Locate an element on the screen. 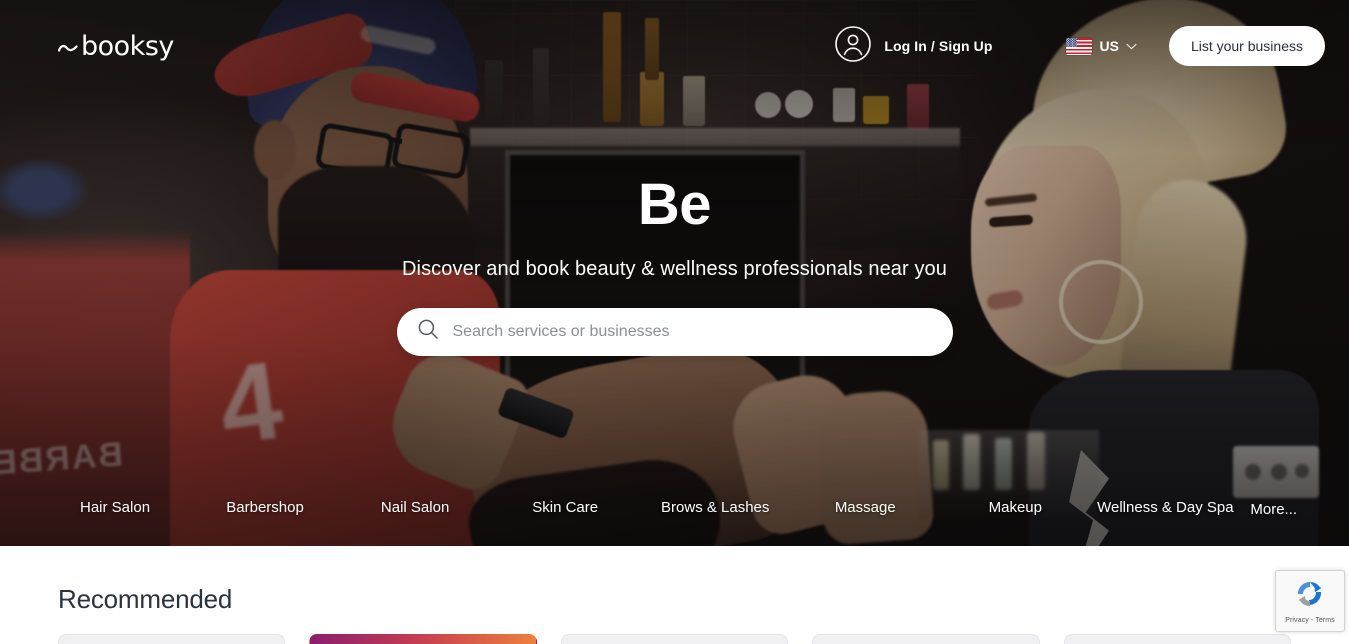 The width and height of the screenshot is (1349, 644). category-nail-salon: Nail Salon is located at coordinates (415, 507).